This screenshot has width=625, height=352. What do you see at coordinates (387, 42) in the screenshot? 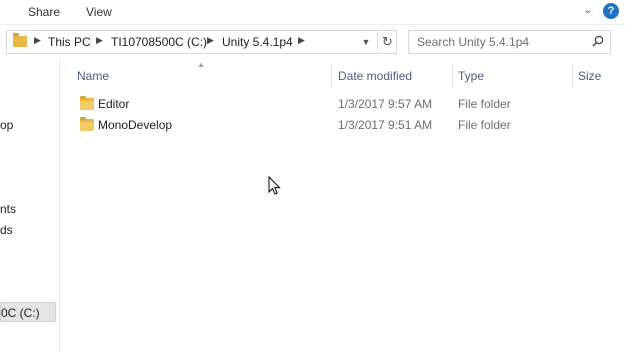
I see `refresh-icon: ↻` at bounding box center [387, 42].